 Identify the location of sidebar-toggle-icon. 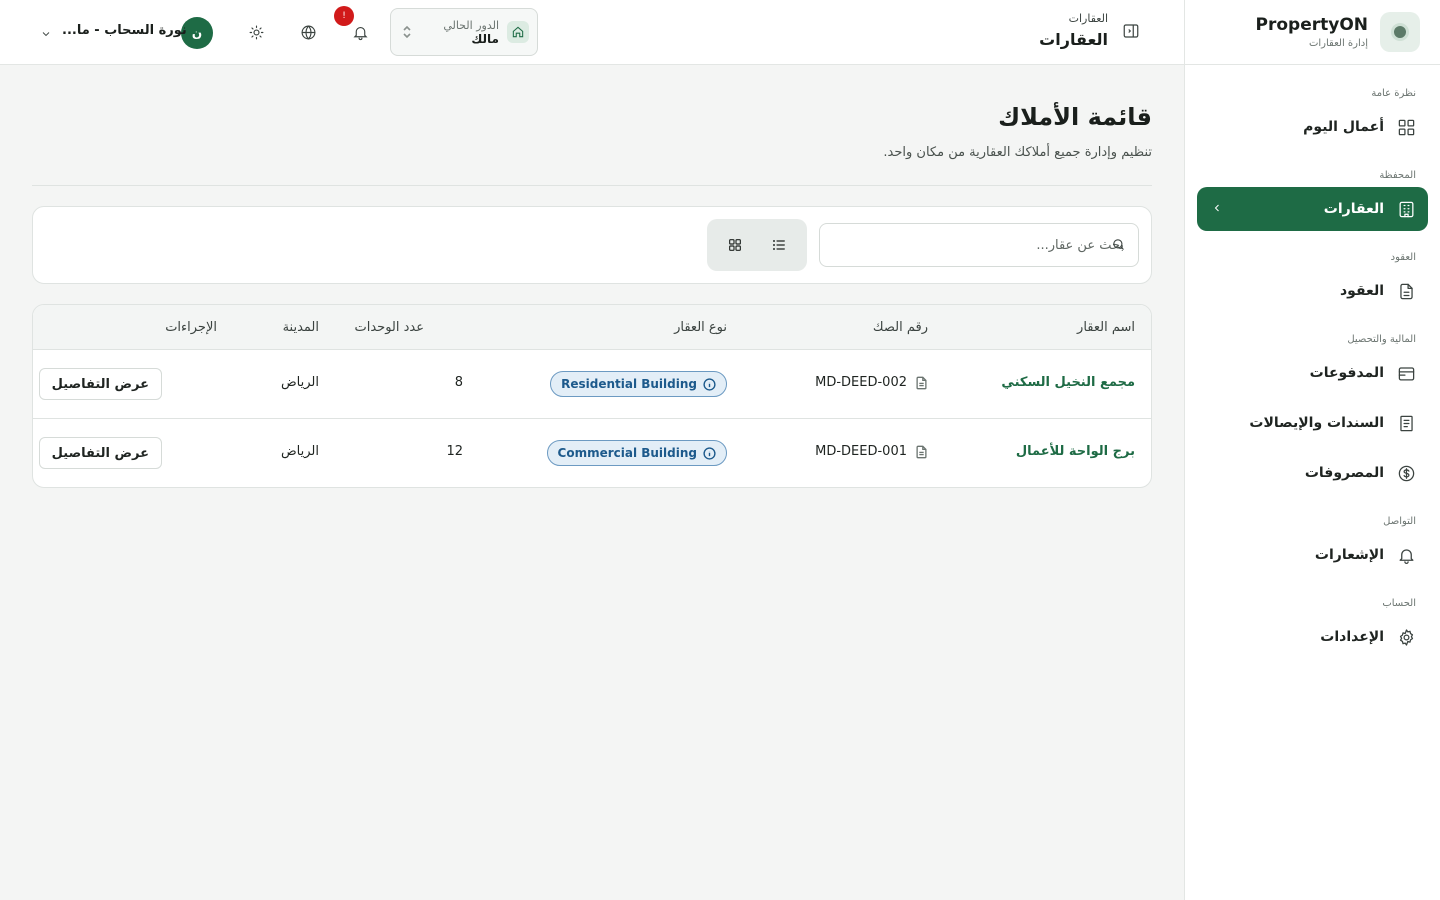
(1130, 32).